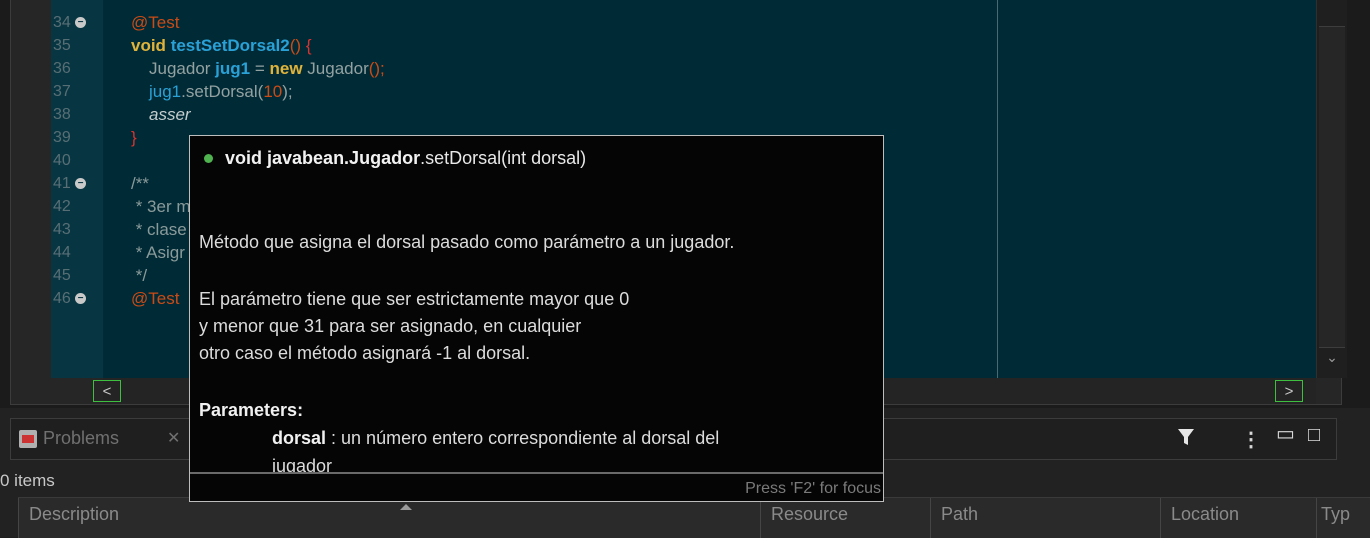  Describe the element at coordinates (158, 252) in the screenshot. I see `code-line-44: * Asigr` at that location.